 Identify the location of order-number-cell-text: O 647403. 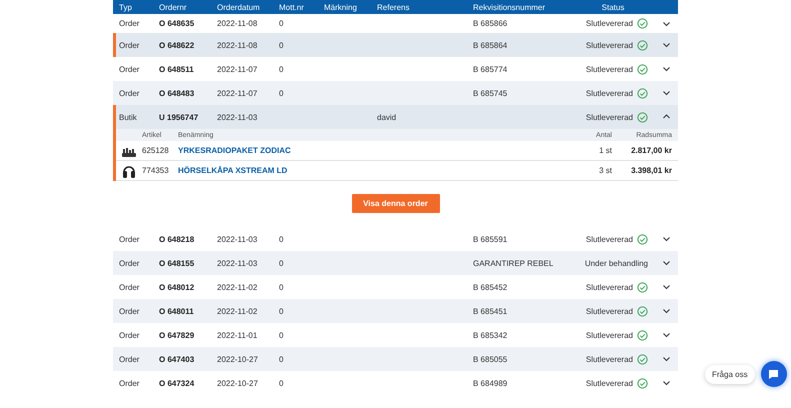
(177, 359).